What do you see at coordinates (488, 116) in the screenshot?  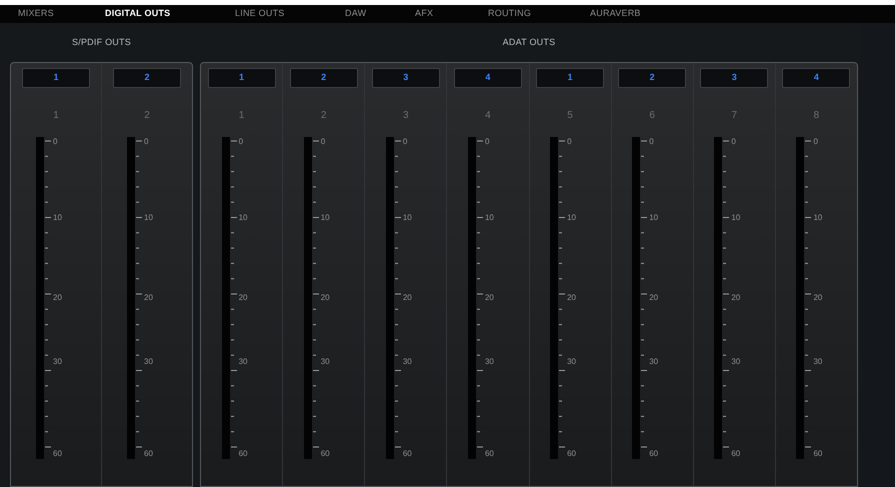 I see `channel-number: 4` at bounding box center [488, 116].